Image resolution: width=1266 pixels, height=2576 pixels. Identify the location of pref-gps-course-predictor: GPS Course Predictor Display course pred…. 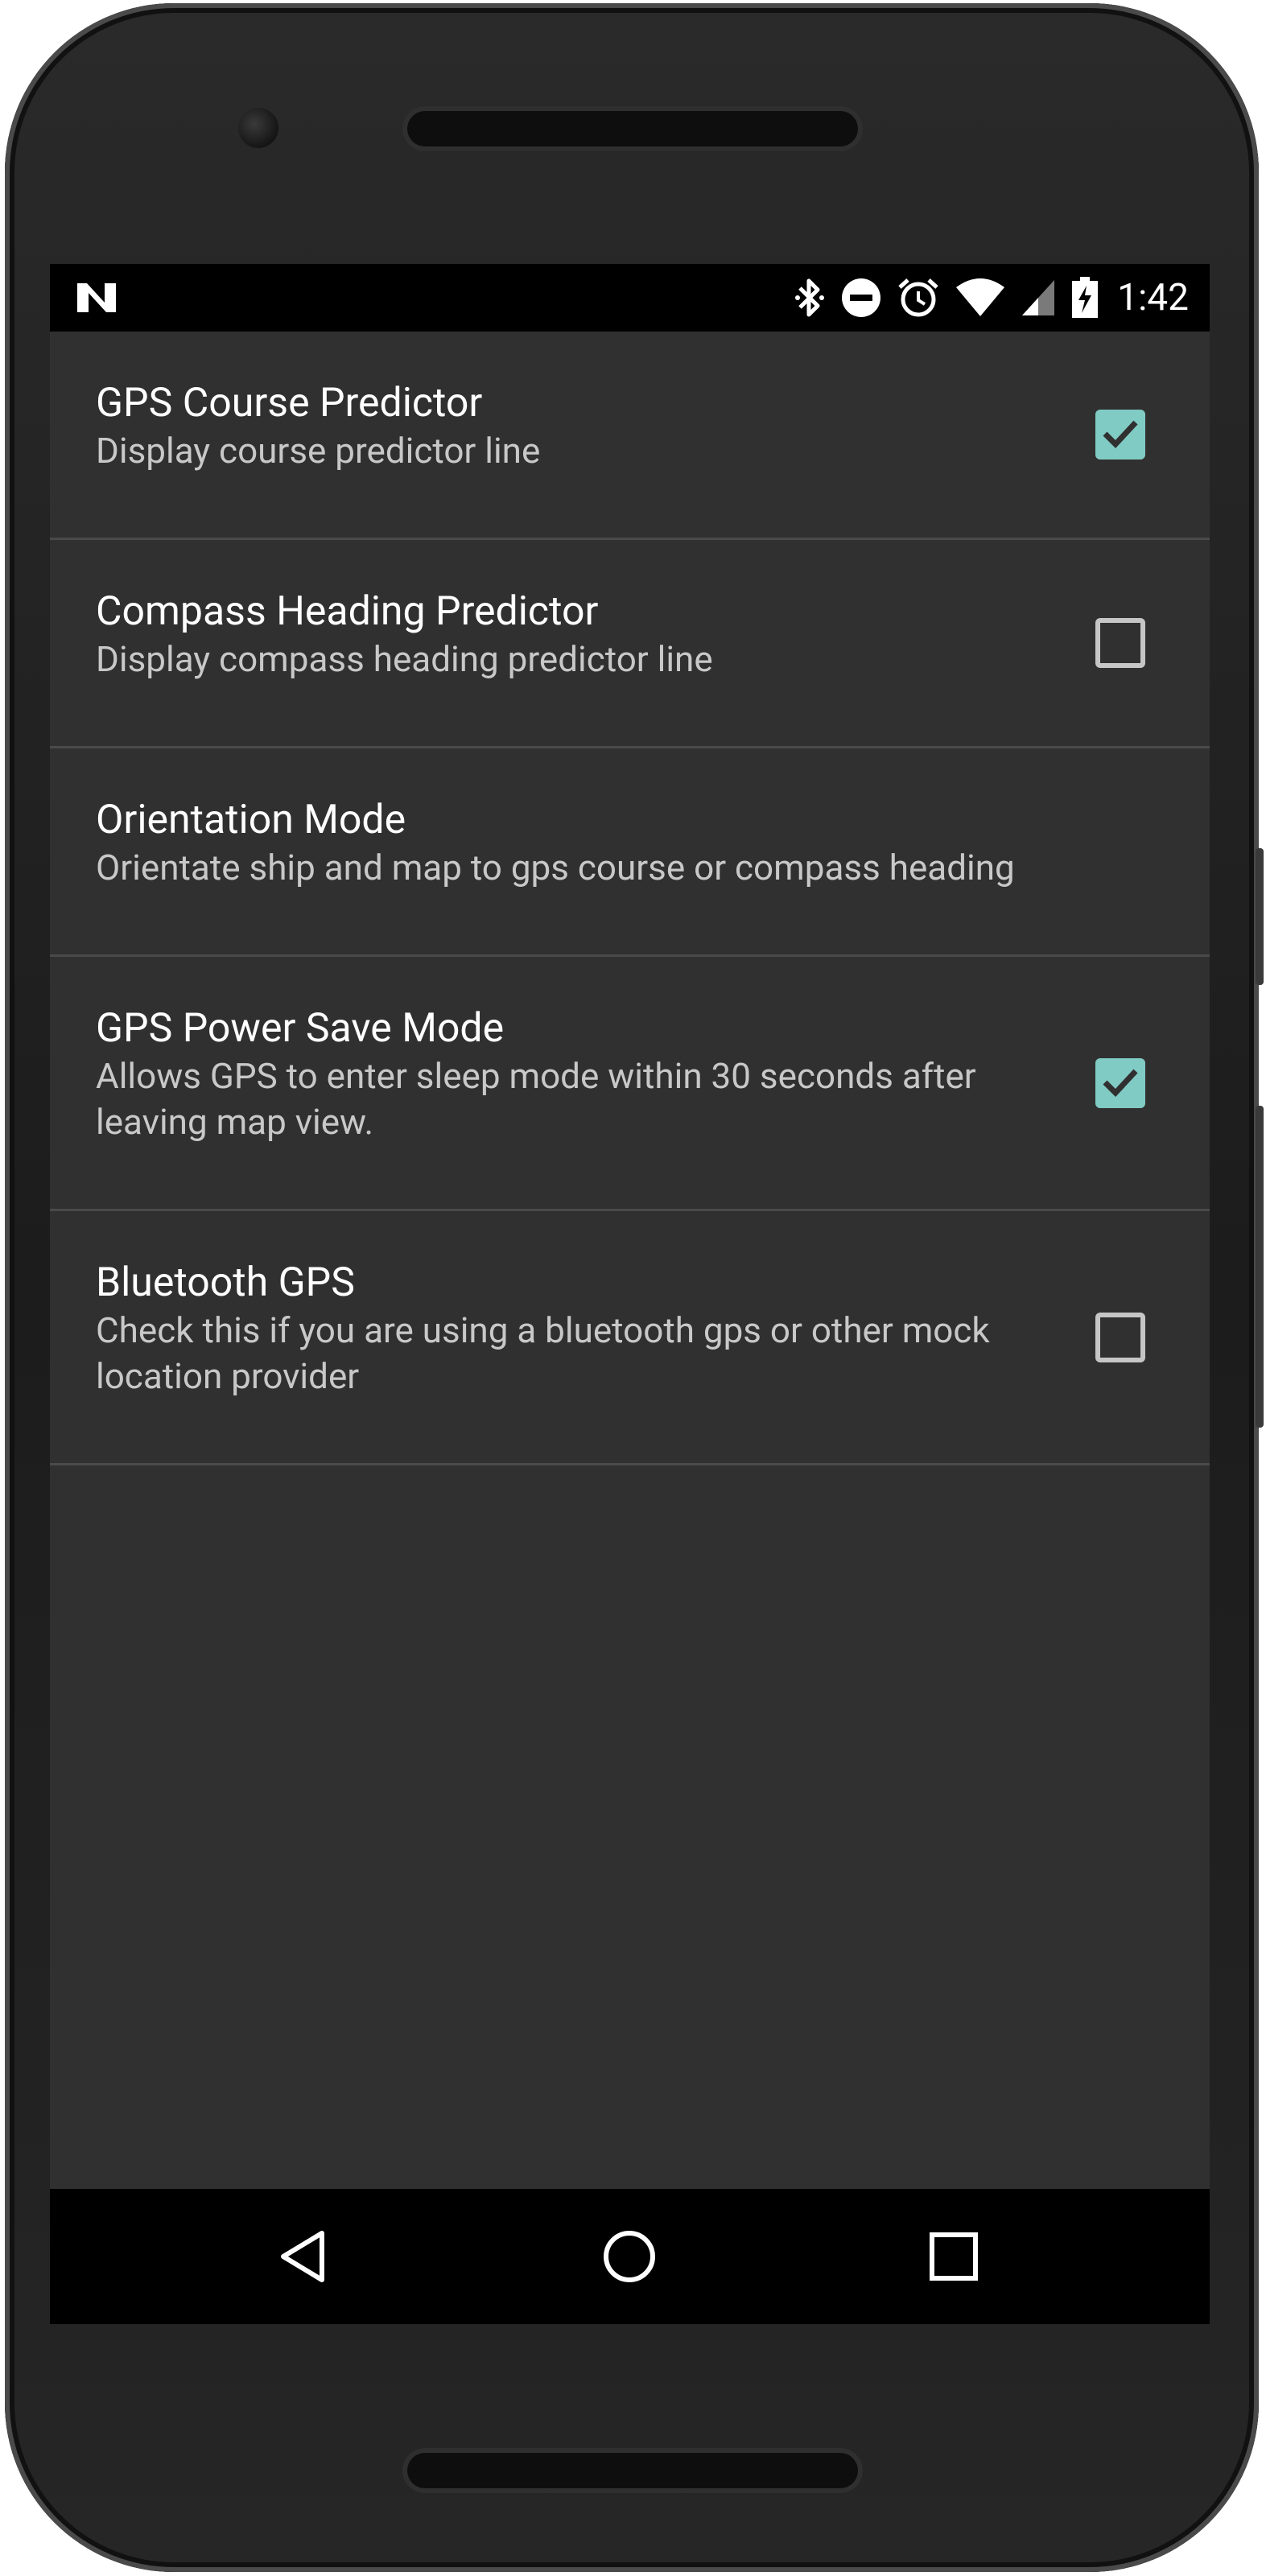
(630, 436).